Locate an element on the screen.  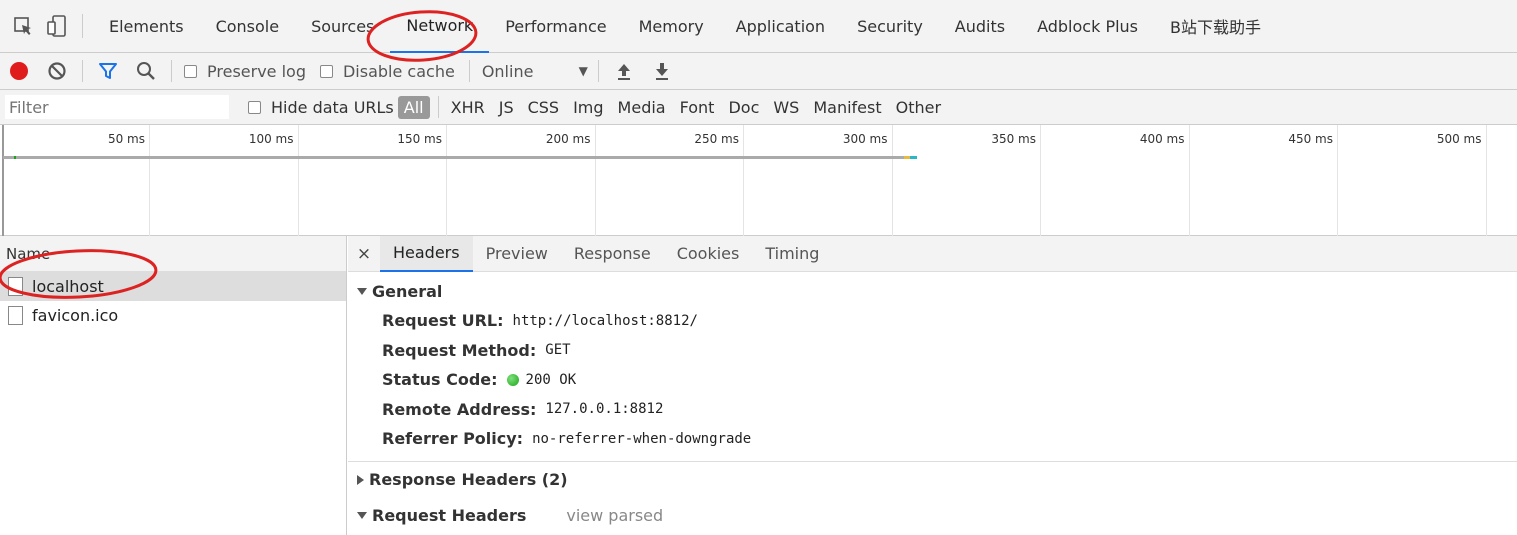
detail-tab-response: Response is located at coordinates (612, 254).